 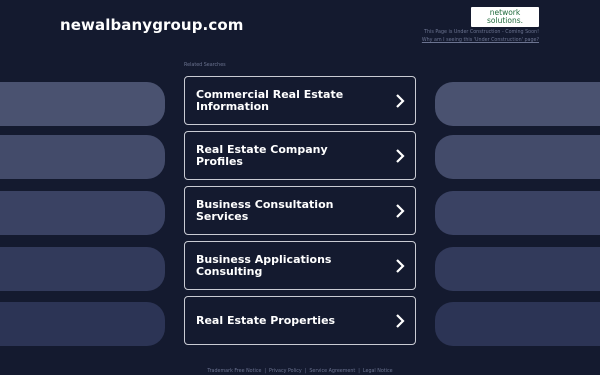 I want to click on footer-link-legal: Legal Notice, so click(x=378, y=371).